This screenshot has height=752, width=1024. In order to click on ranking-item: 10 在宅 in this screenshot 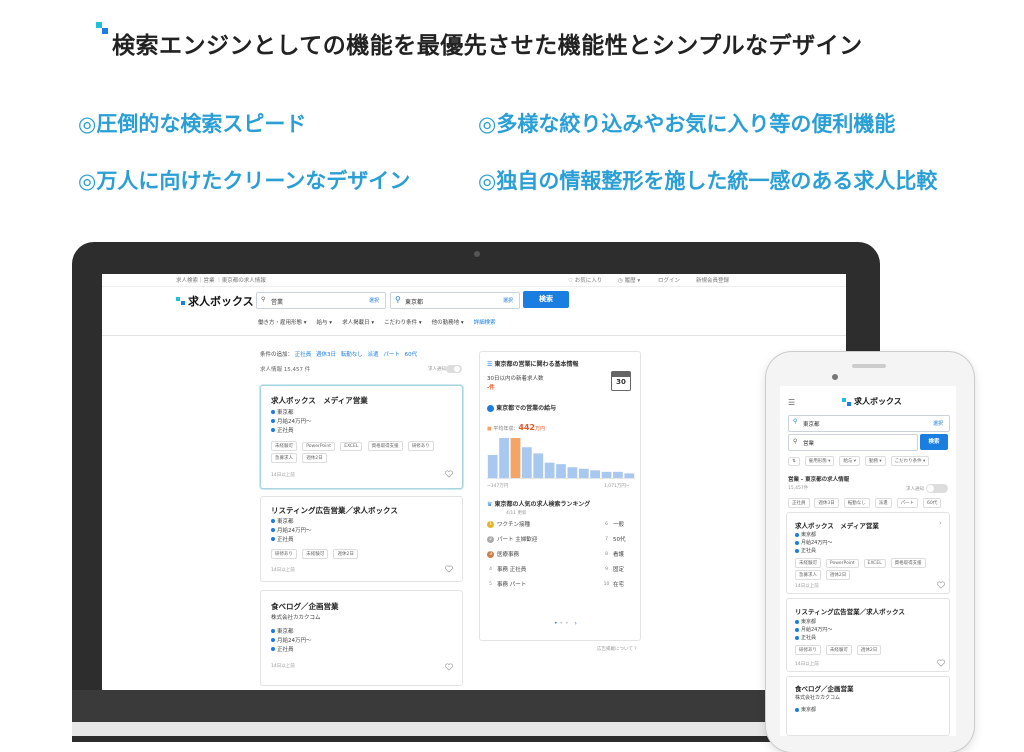, I will do `click(613, 584)`.